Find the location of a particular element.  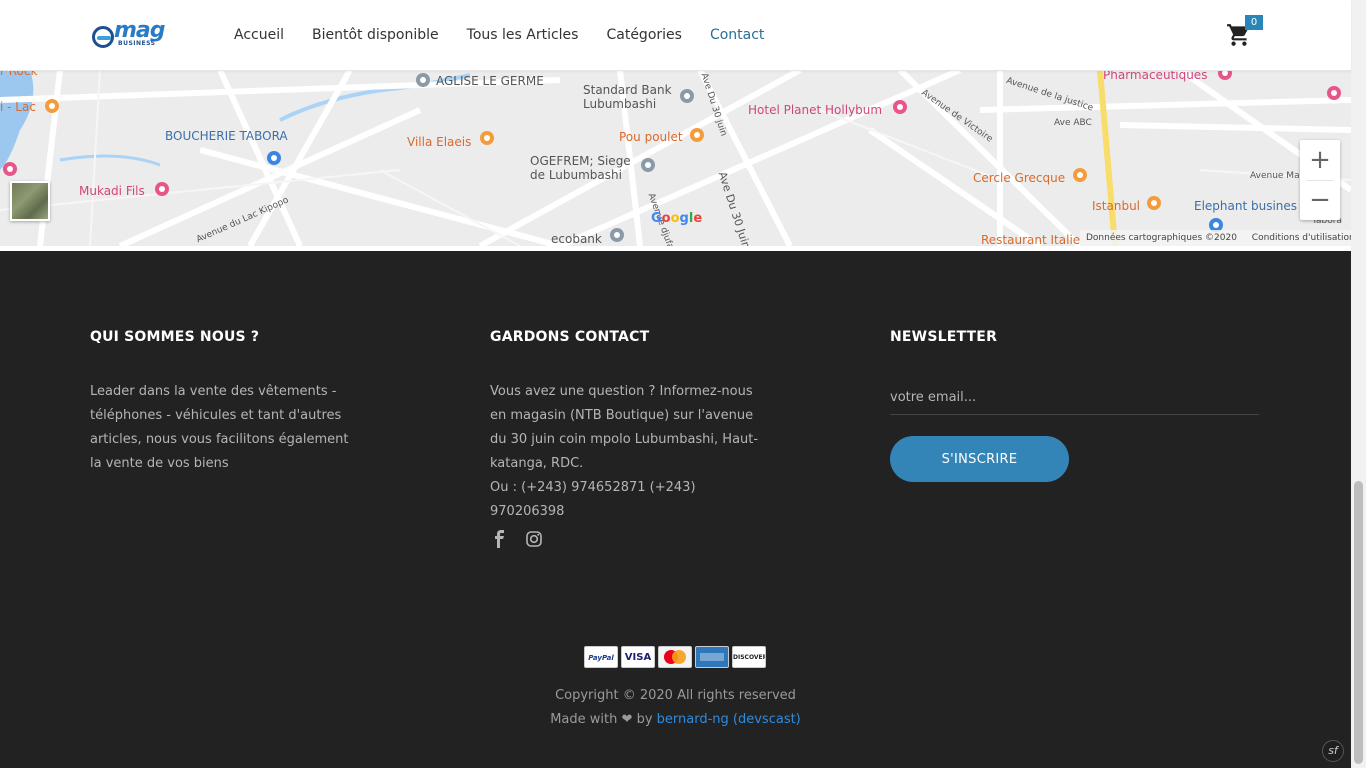

nav-bientot-disponible: Bientôt disponible is located at coordinates (375, 35).